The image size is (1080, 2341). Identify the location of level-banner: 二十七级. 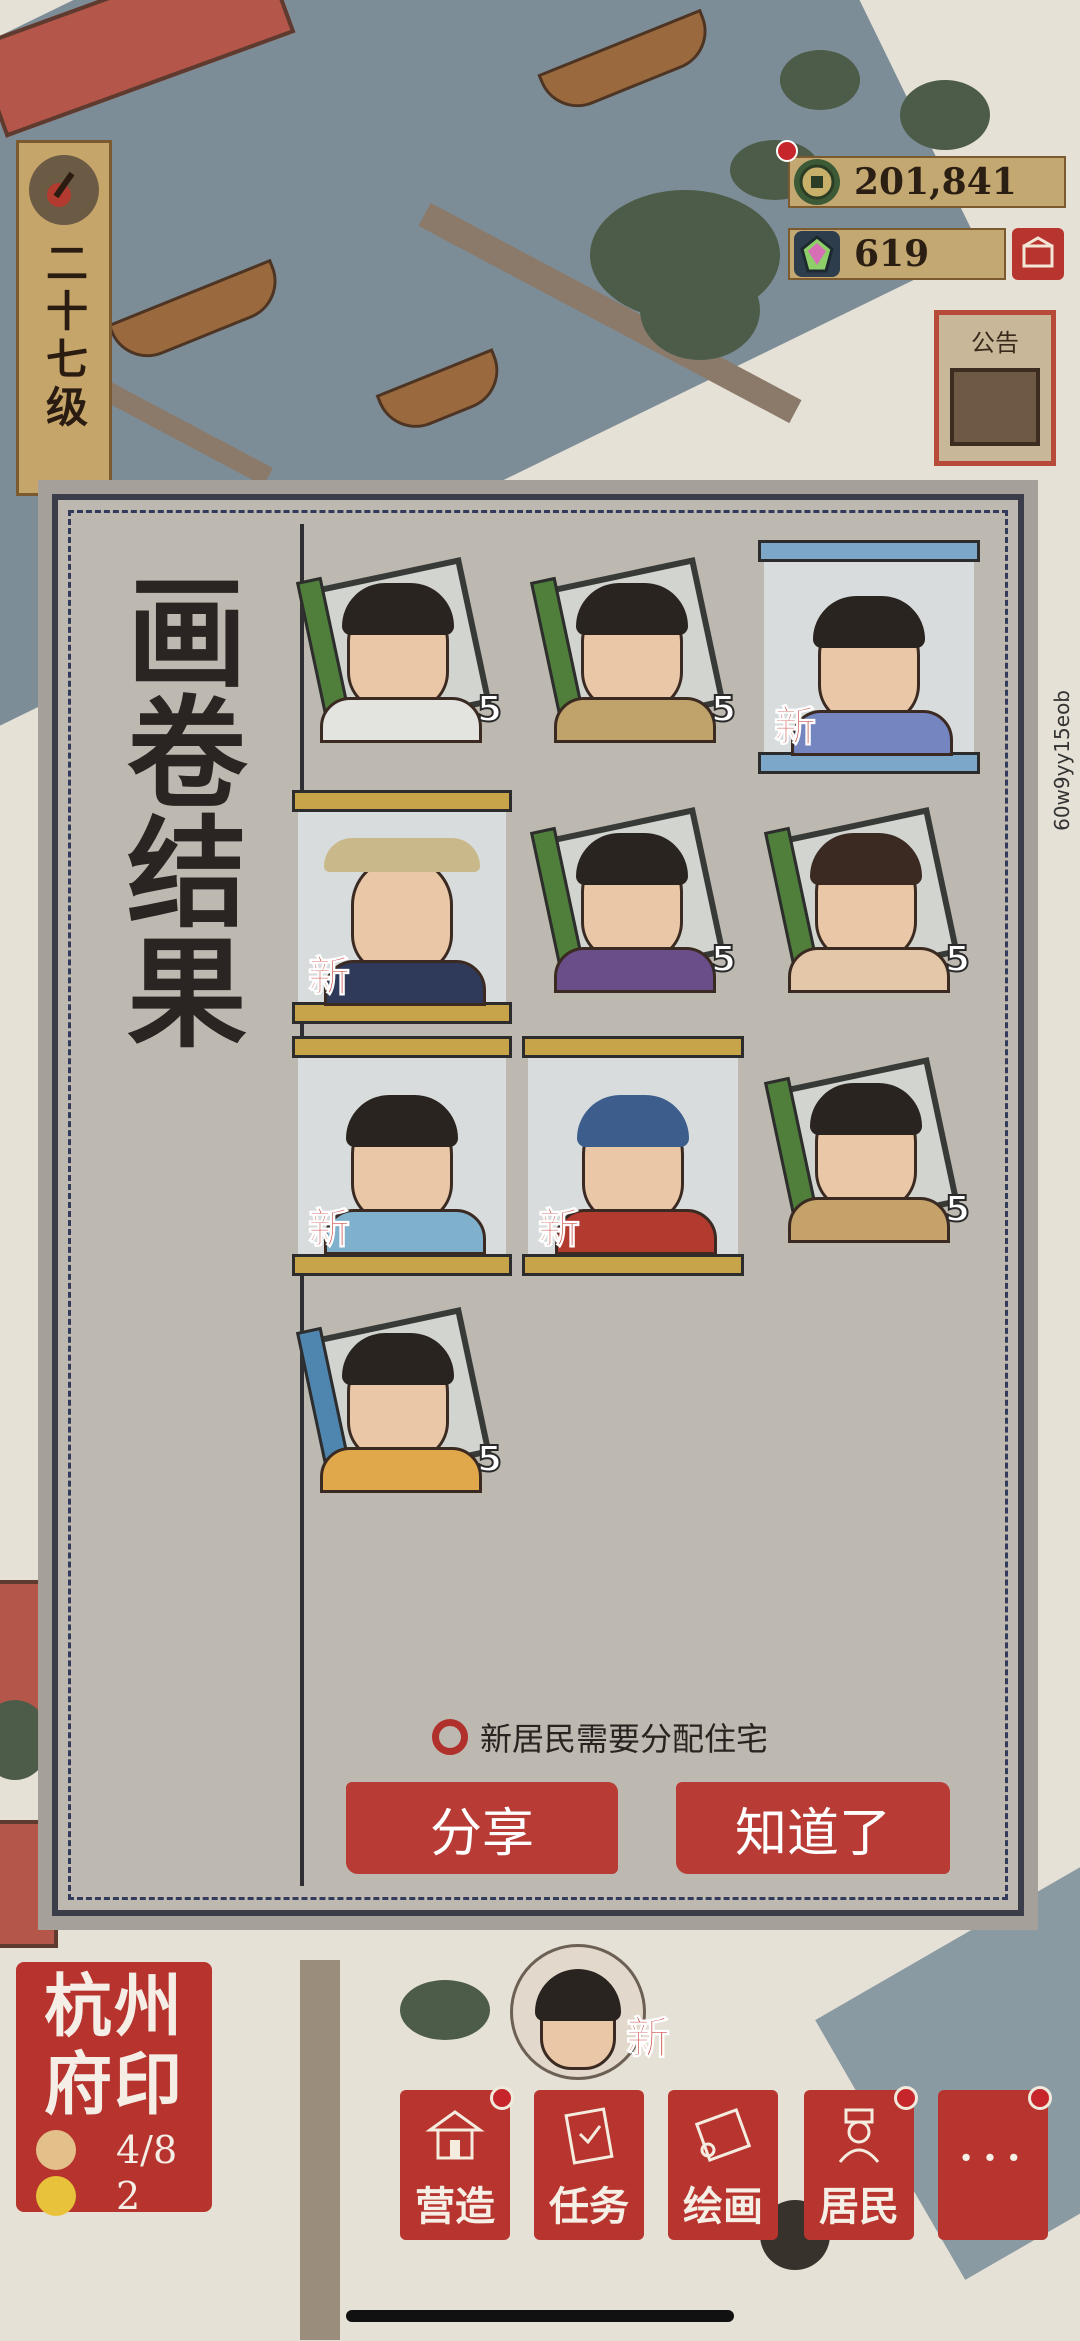
(64, 318).